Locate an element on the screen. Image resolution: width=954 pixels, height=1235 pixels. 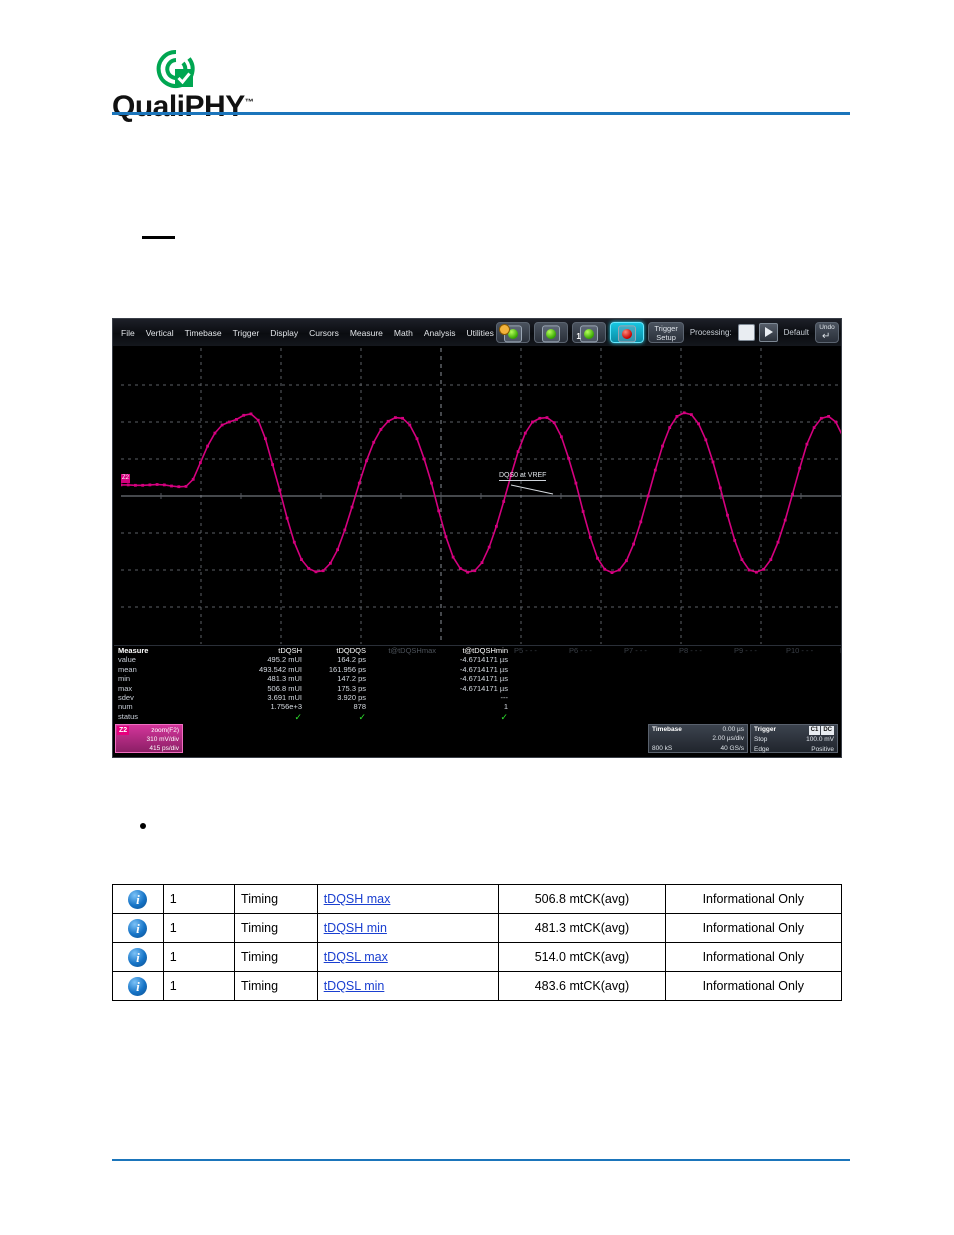
measure-col-header-p5: P5 - - - is located at coordinates (525, 650).